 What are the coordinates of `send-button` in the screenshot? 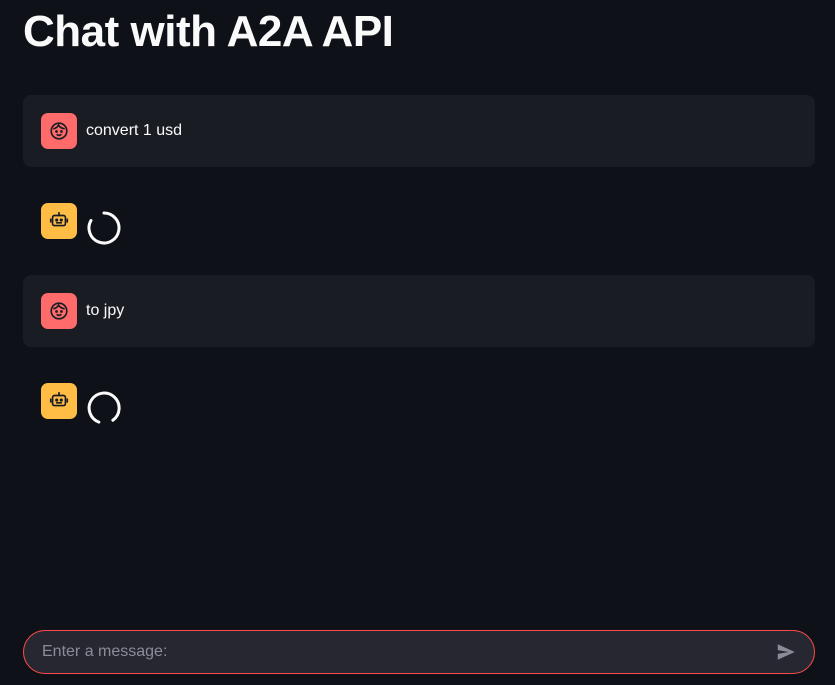 It's located at (786, 652).